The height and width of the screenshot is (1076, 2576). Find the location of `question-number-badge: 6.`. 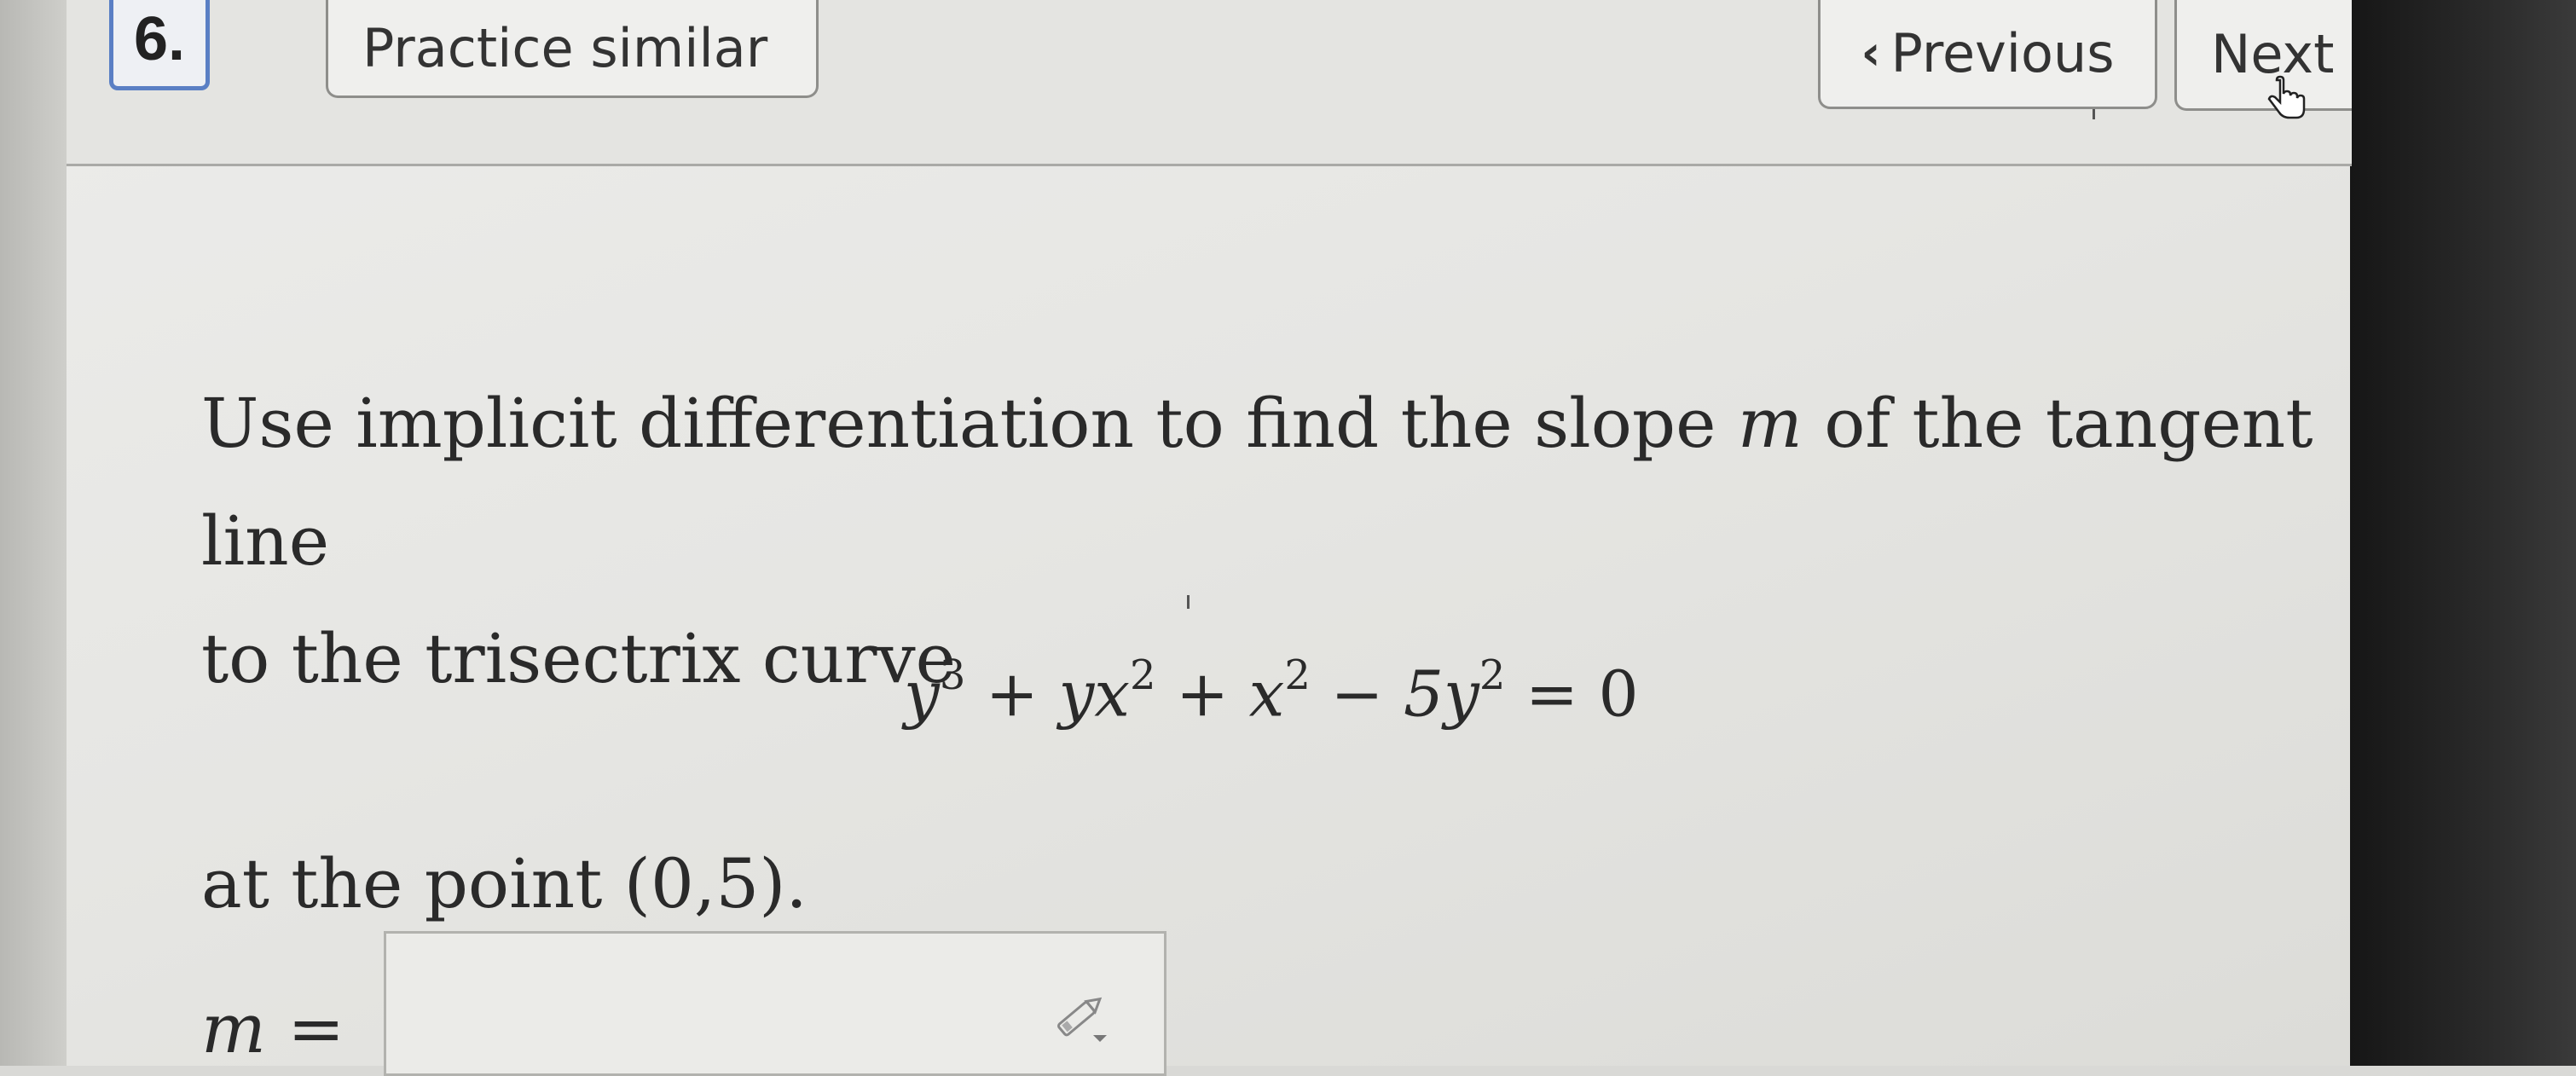

question-number-badge: 6. is located at coordinates (160, 45).